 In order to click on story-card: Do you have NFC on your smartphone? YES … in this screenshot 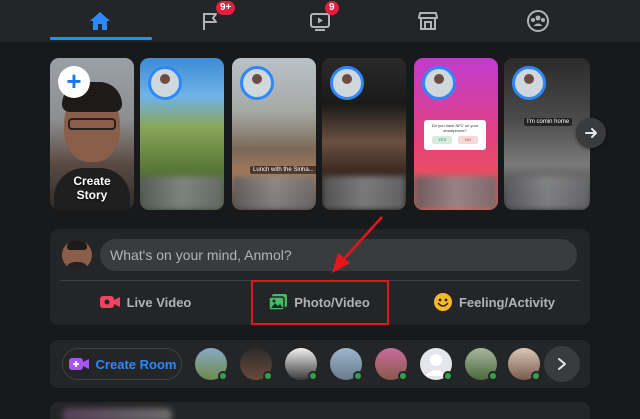, I will do `click(456, 134)`.